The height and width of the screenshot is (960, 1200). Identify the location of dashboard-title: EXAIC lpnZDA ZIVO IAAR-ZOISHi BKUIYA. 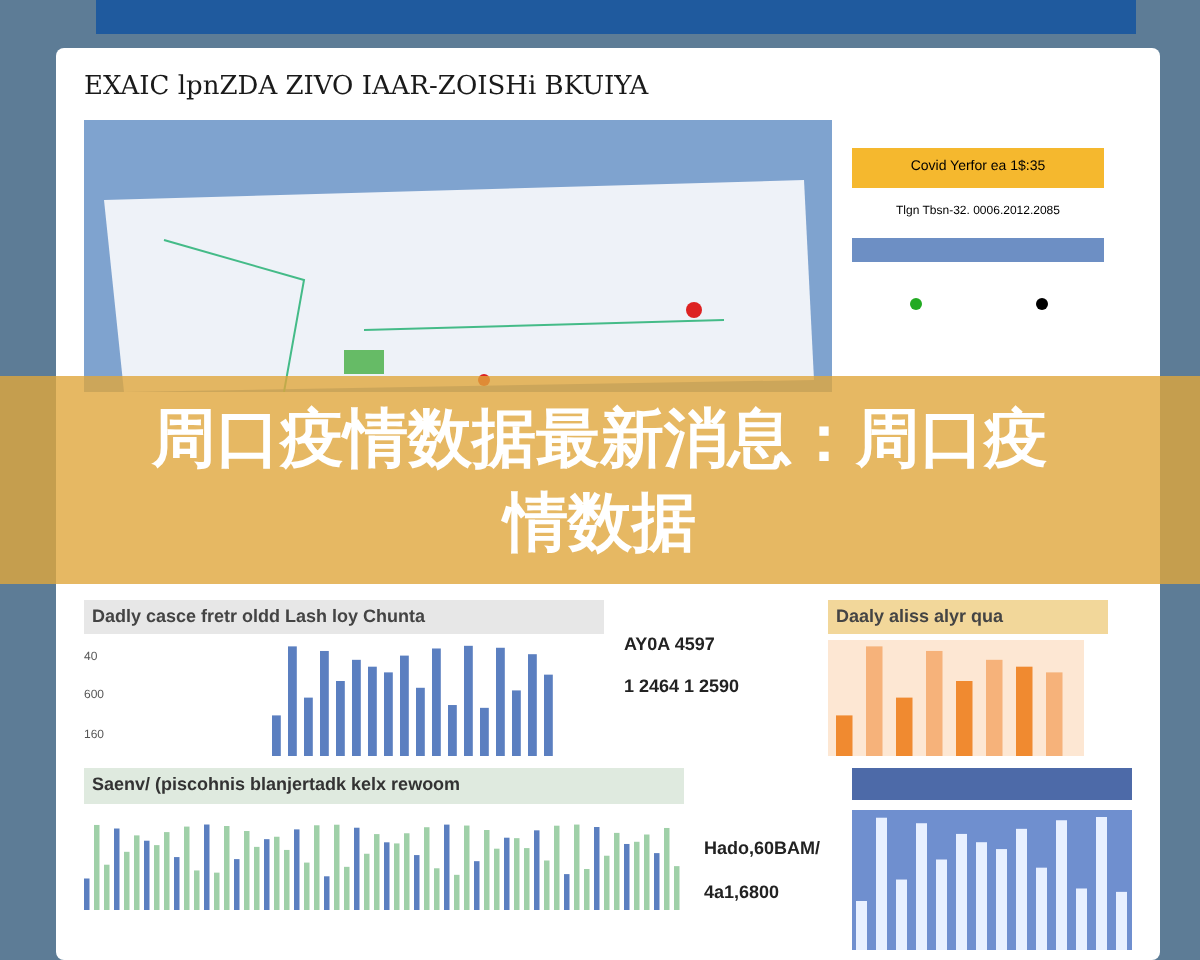
(366, 88).